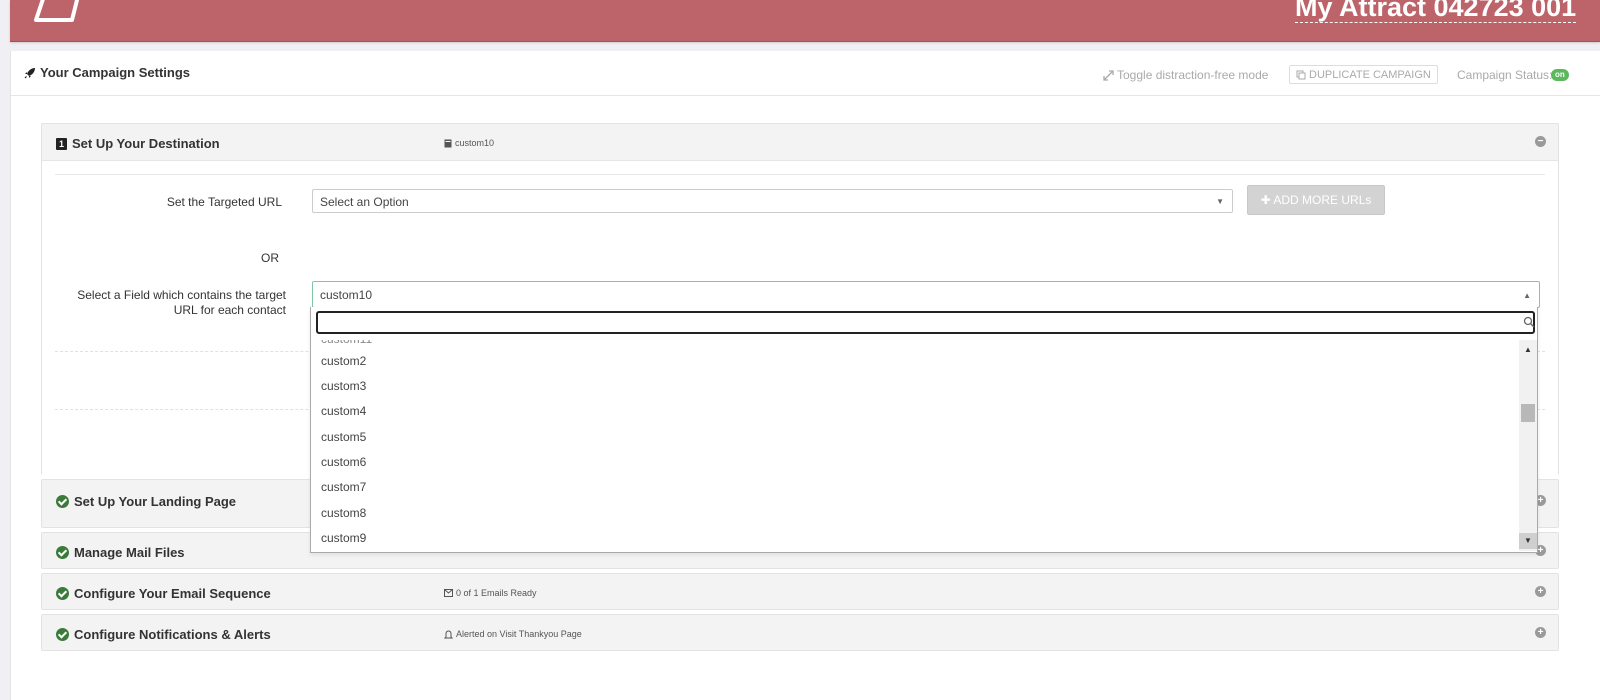 The image size is (1600, 700). What do you see at coordinates (448, 143) in the screenshot?
I see `book-icon` at bounding box center [448, 143].